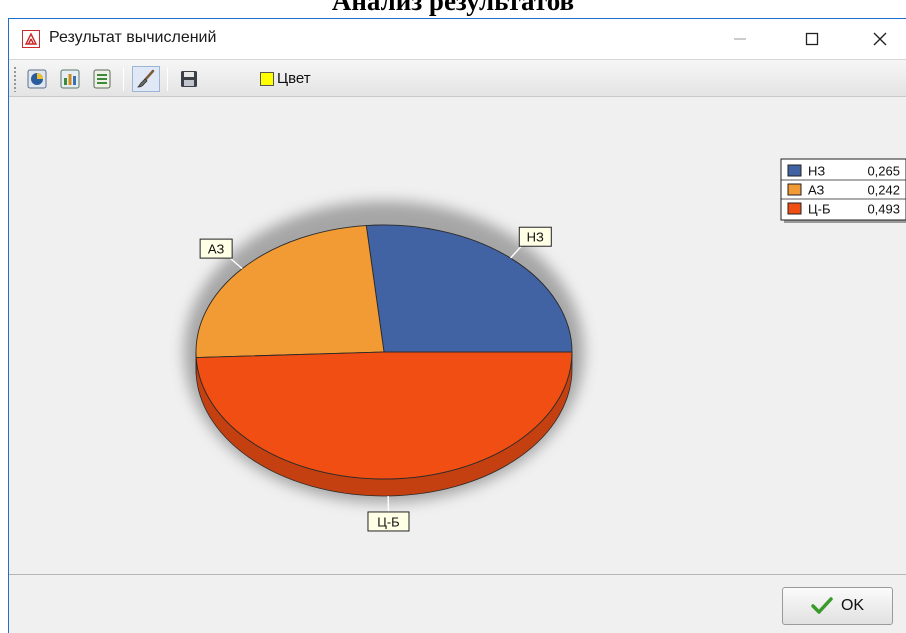 This screenshot has width=906, height=633. I want to click on pie-chart-view-button, so click(37, 79).